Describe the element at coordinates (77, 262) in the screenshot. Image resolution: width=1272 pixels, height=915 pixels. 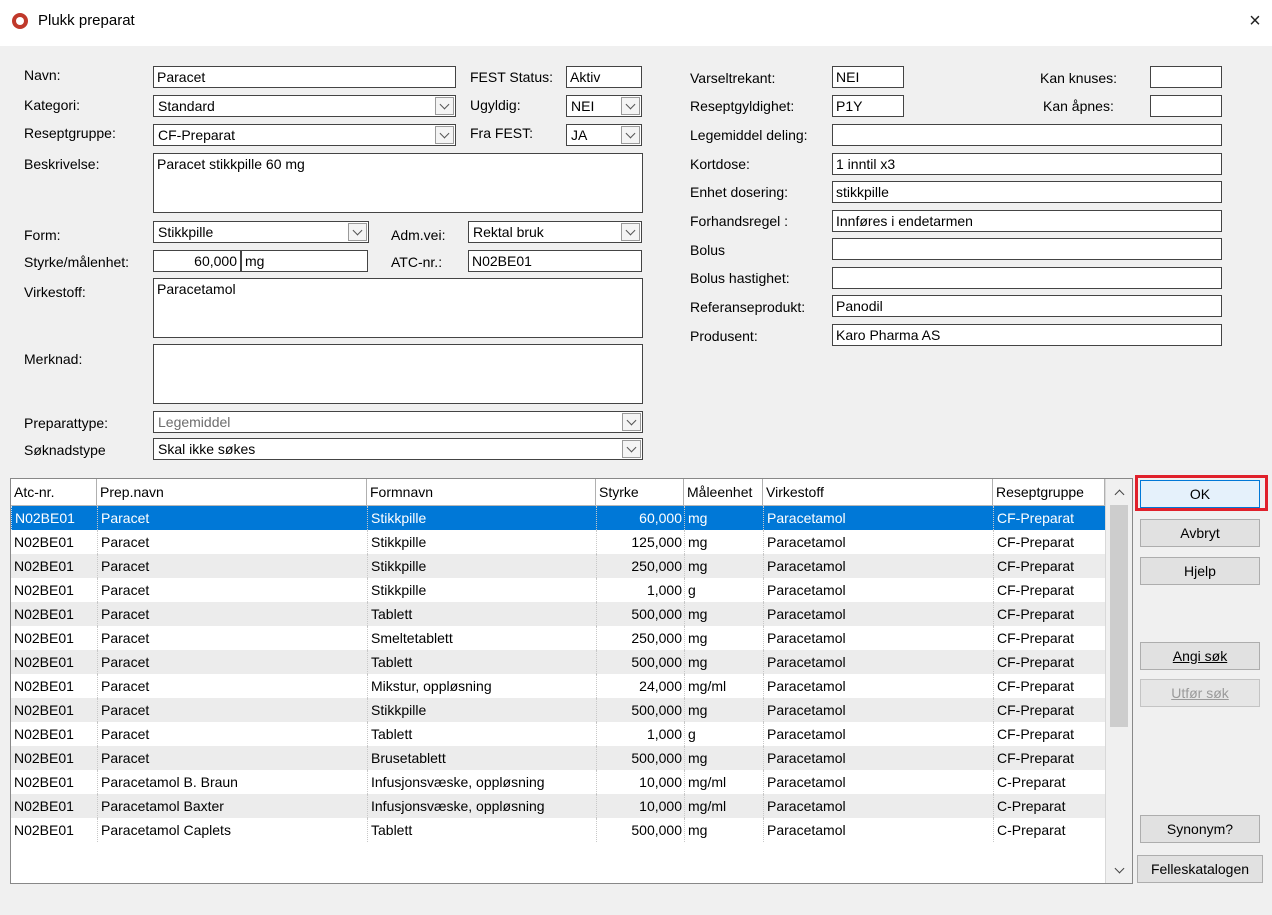
I see `styrke-label: Styrke/målenhet:` at that location.